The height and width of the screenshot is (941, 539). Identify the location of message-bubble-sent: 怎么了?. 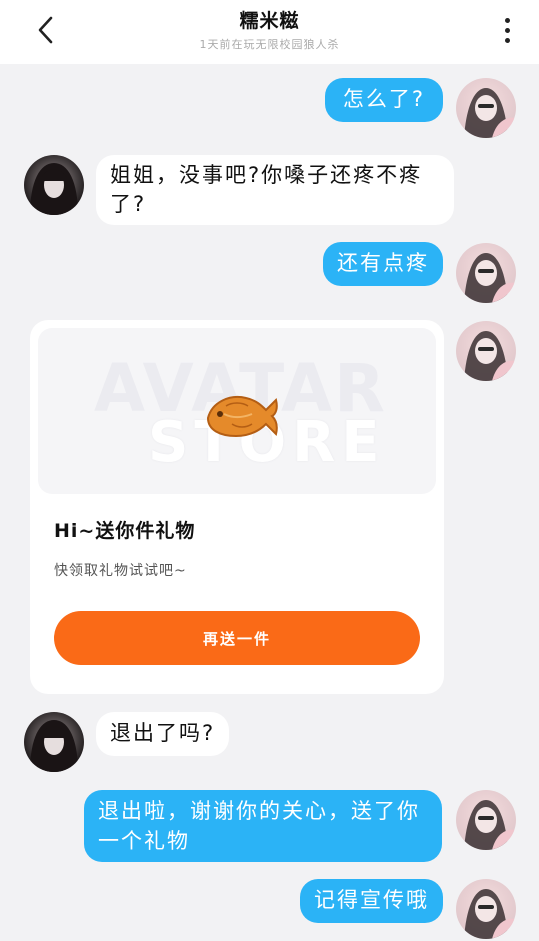
(383, 100).